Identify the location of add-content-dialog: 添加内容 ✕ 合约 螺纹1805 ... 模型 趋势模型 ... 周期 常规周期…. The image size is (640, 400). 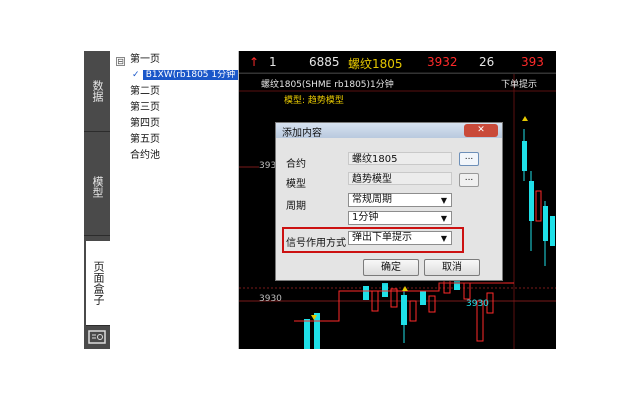
(389, 201).